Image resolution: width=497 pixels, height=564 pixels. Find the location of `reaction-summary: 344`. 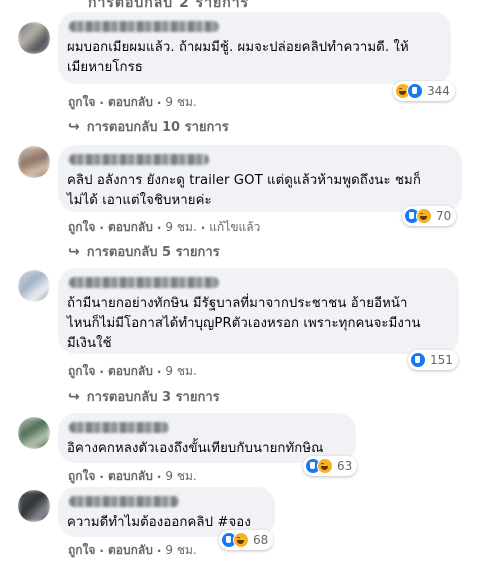

reaction-summary: 344 is located at coordinates (424, 91).